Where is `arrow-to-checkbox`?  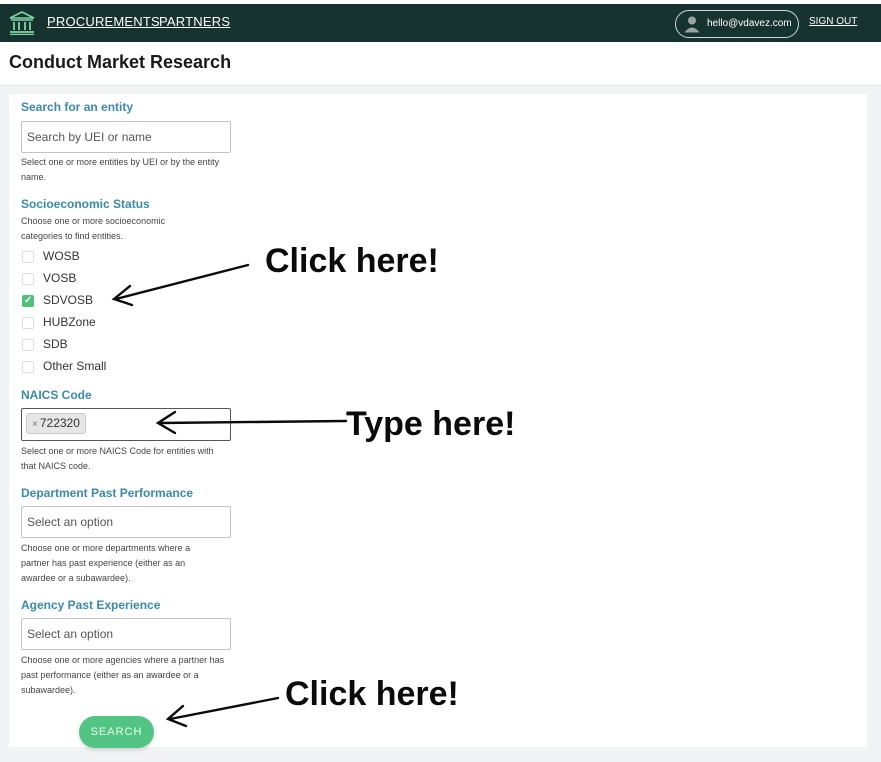 arrow-to-checkbox is located at coordinates (180, 285).